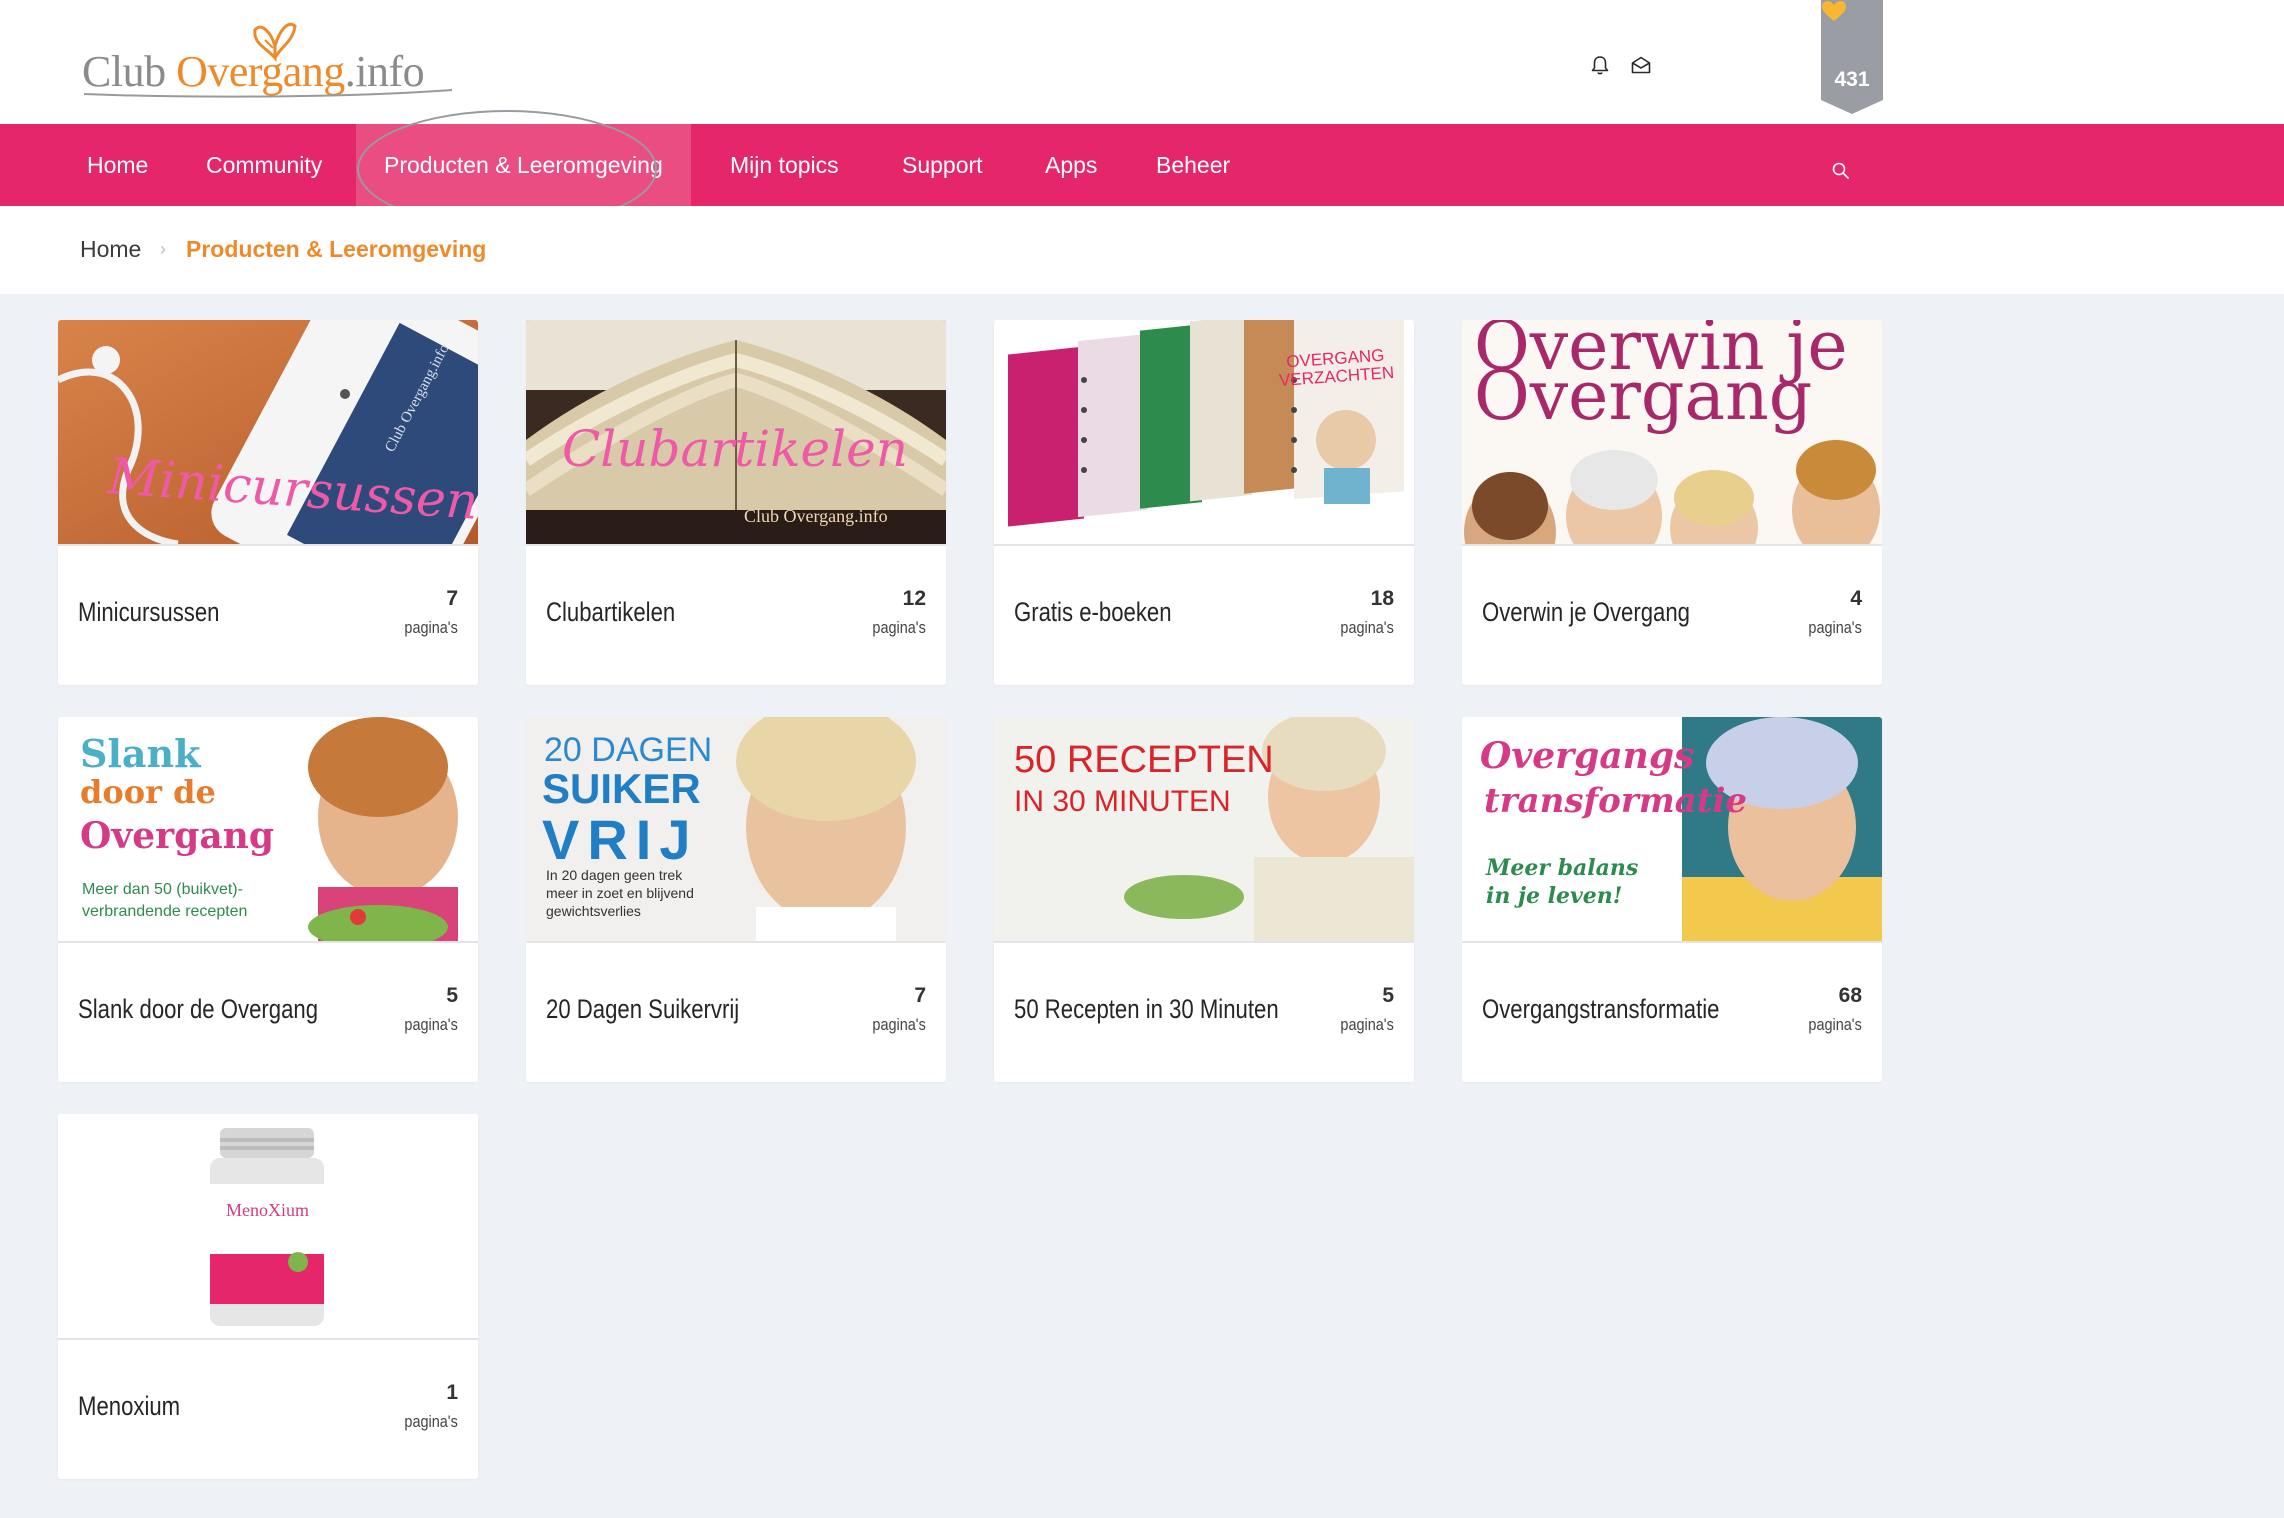  Describe the element at coordinates (611, 612) in the screenshot. I see `card-title: Clubartikelen` at that location.